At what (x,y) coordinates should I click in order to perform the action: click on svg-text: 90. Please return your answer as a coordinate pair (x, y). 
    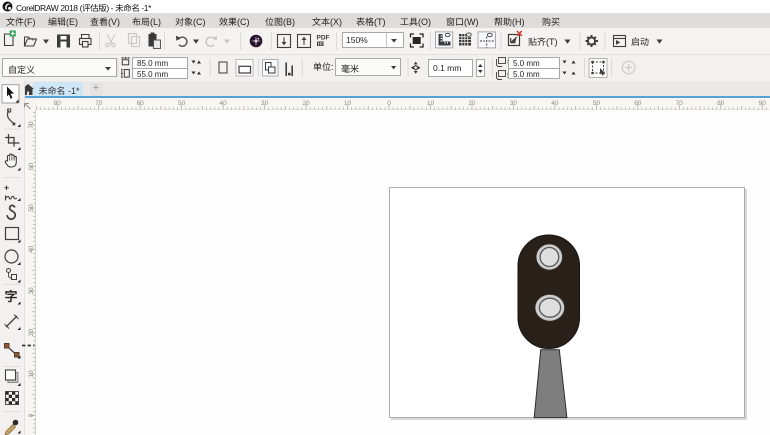
    Looking at the image, I should click on (763, 103).